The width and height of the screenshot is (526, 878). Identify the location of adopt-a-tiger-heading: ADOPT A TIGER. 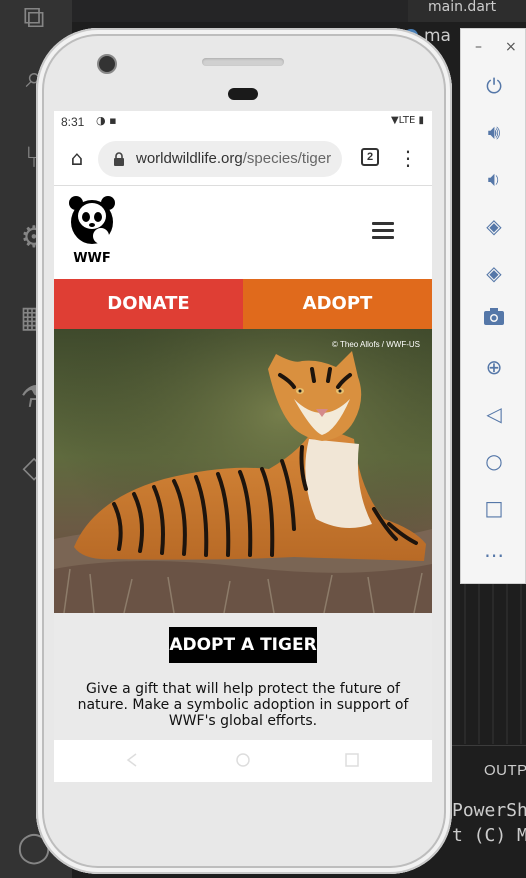
(243, 645).